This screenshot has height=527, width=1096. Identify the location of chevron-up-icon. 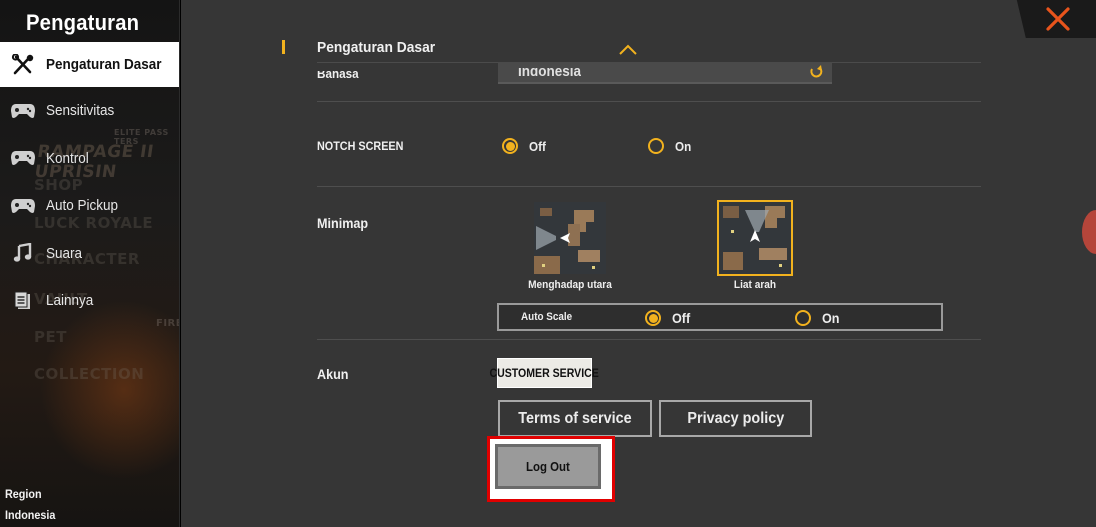
(628, 49).